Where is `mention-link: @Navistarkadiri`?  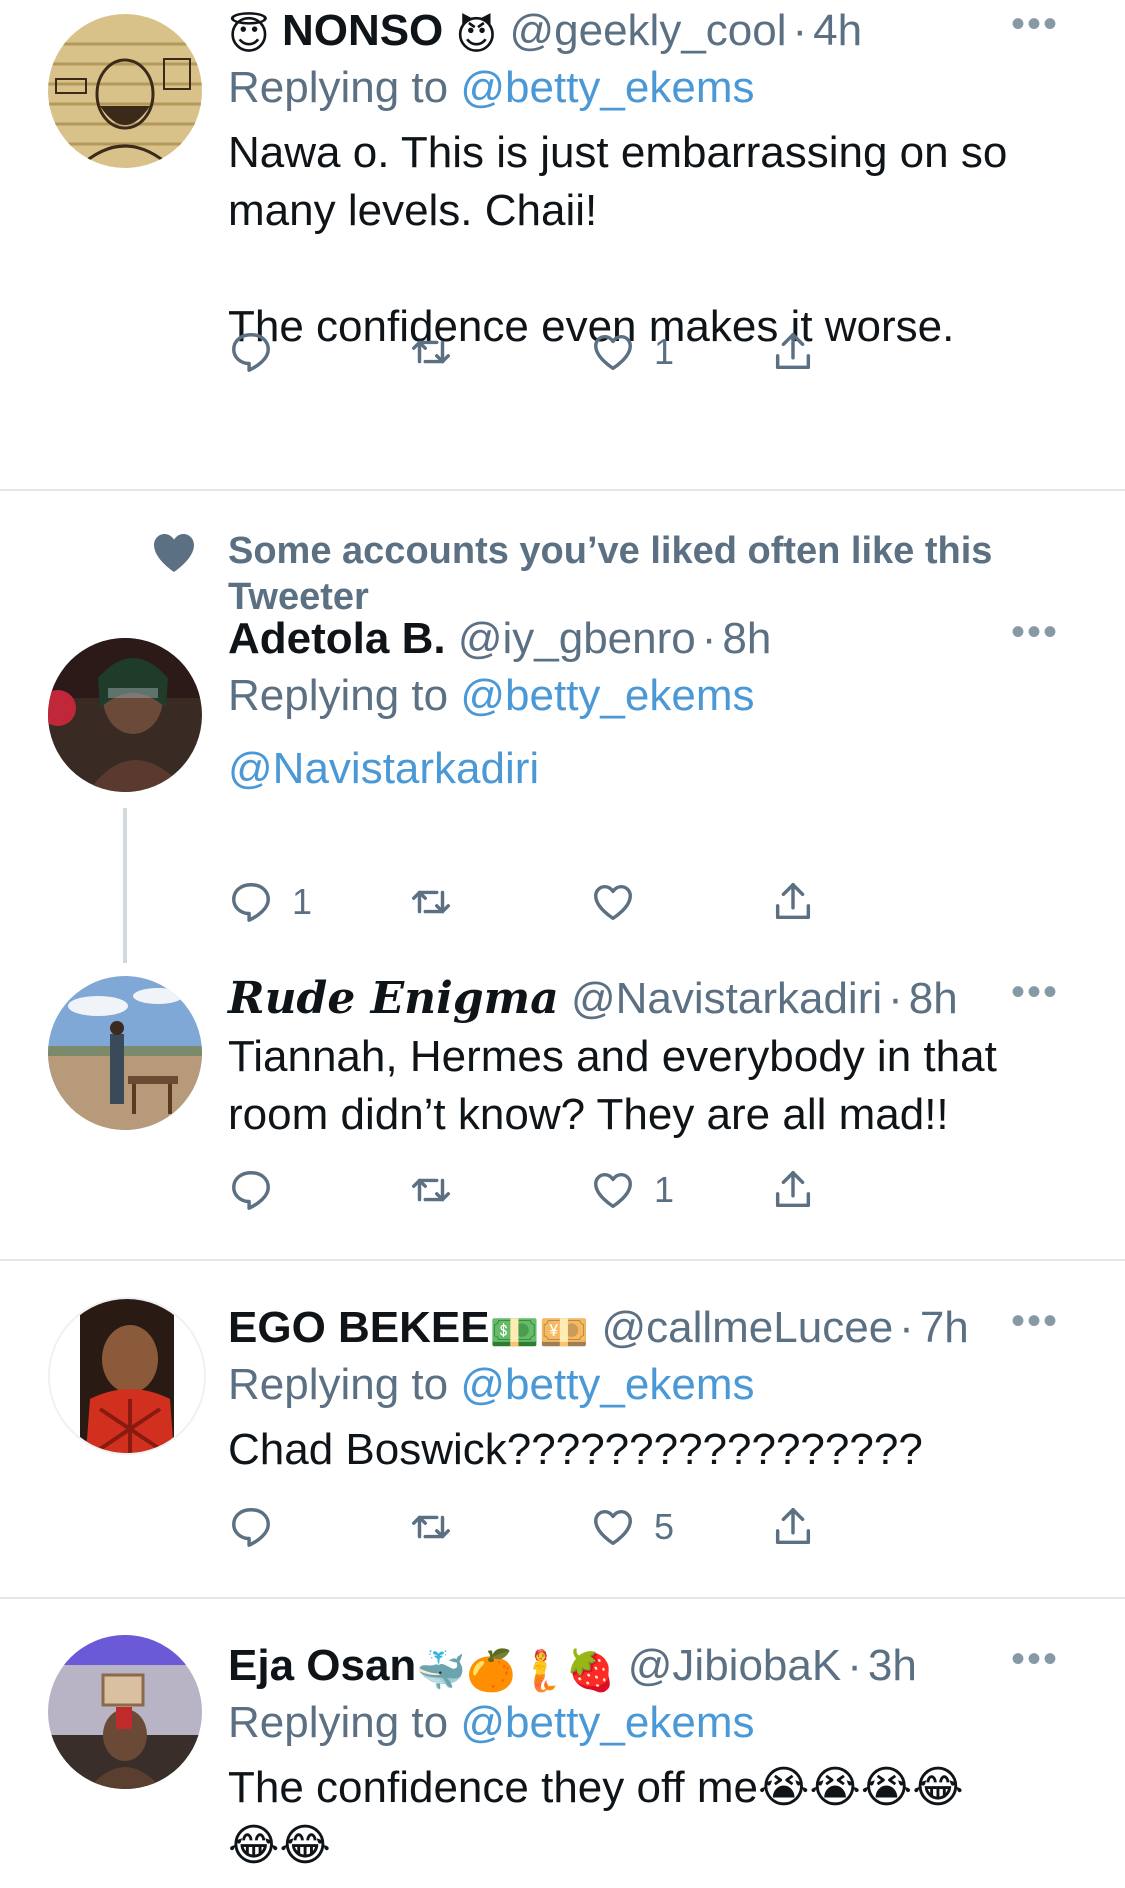
mention-link: @Navistarkadiri is located at coordinates (383, 768).